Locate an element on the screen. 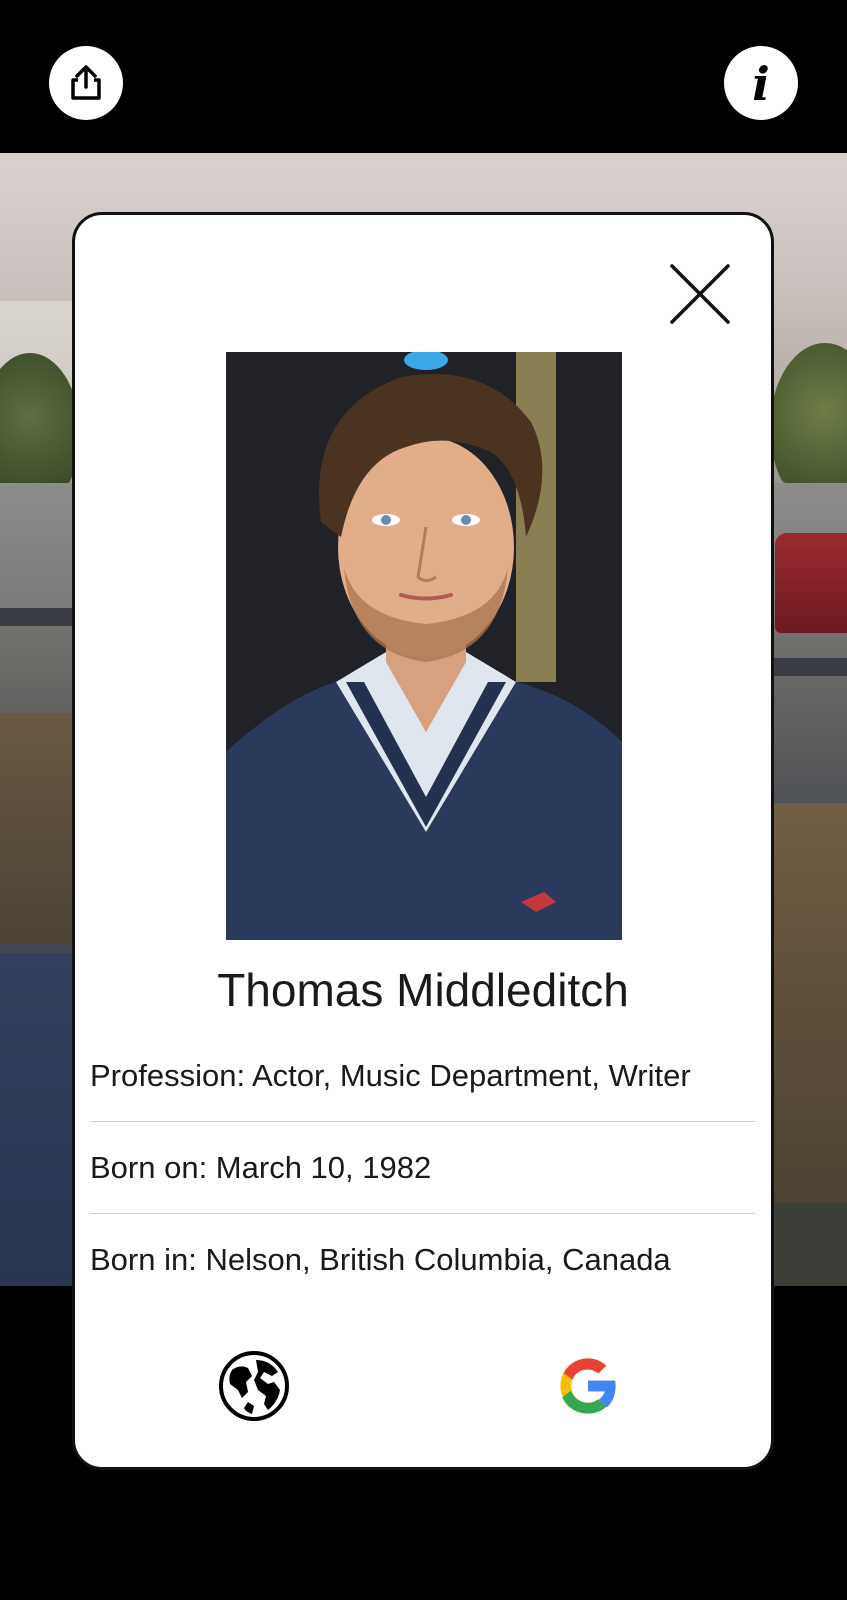  info-button: i is located at coordinates (761, 83).